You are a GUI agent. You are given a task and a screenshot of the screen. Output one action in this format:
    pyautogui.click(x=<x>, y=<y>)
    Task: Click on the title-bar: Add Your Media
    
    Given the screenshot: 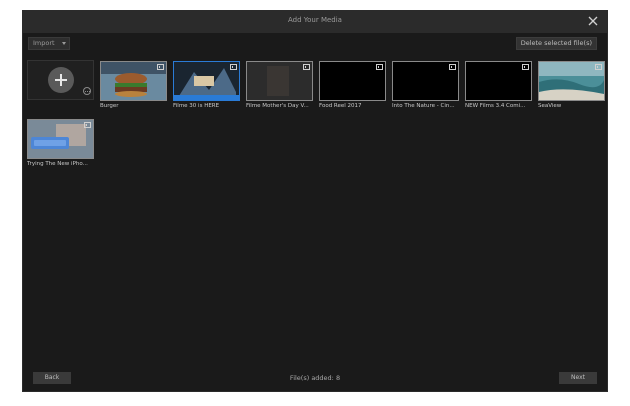 What is the action you would take?
    pyautogui.click(x=315, y=22)
    